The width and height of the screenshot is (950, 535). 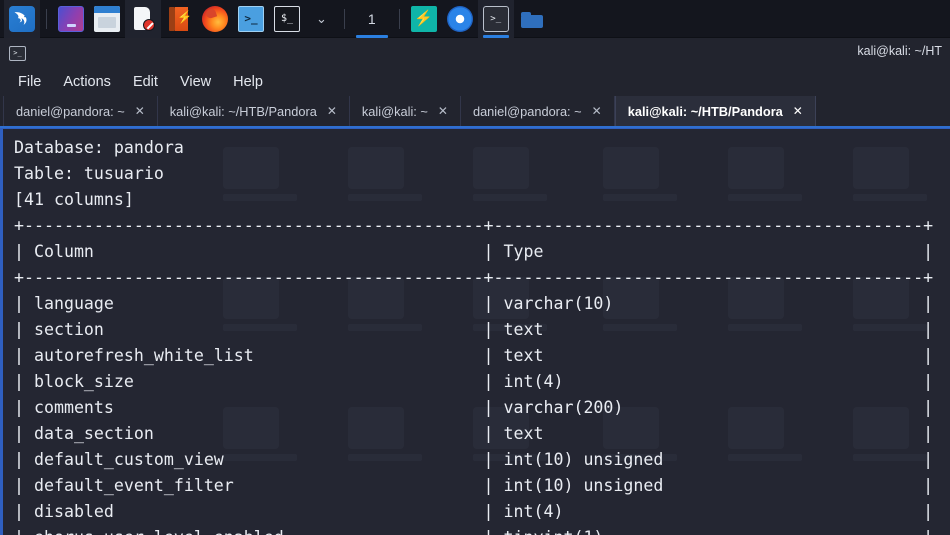 I want to click on workspace-label: 1, so click(x=371, y=18).